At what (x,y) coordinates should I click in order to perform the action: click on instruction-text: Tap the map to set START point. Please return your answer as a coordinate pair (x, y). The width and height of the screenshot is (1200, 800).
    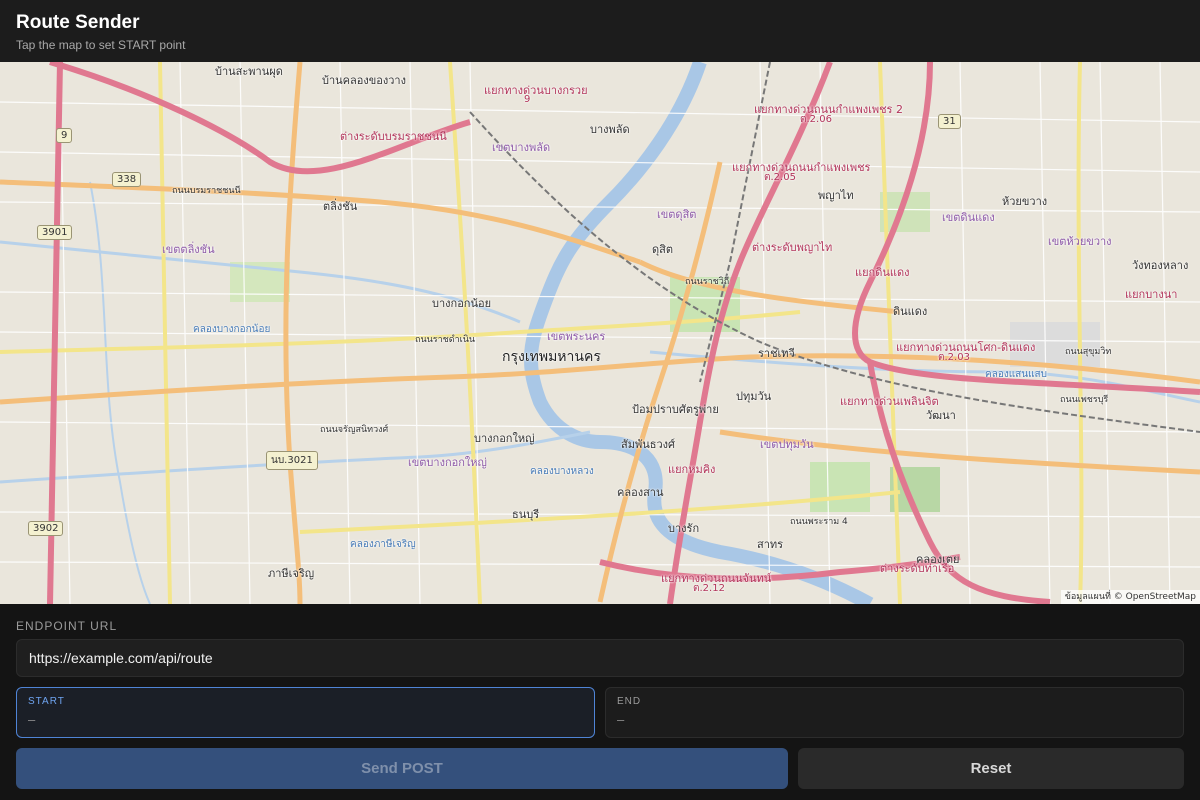
    Looking at the image, I should click on (101, 45).